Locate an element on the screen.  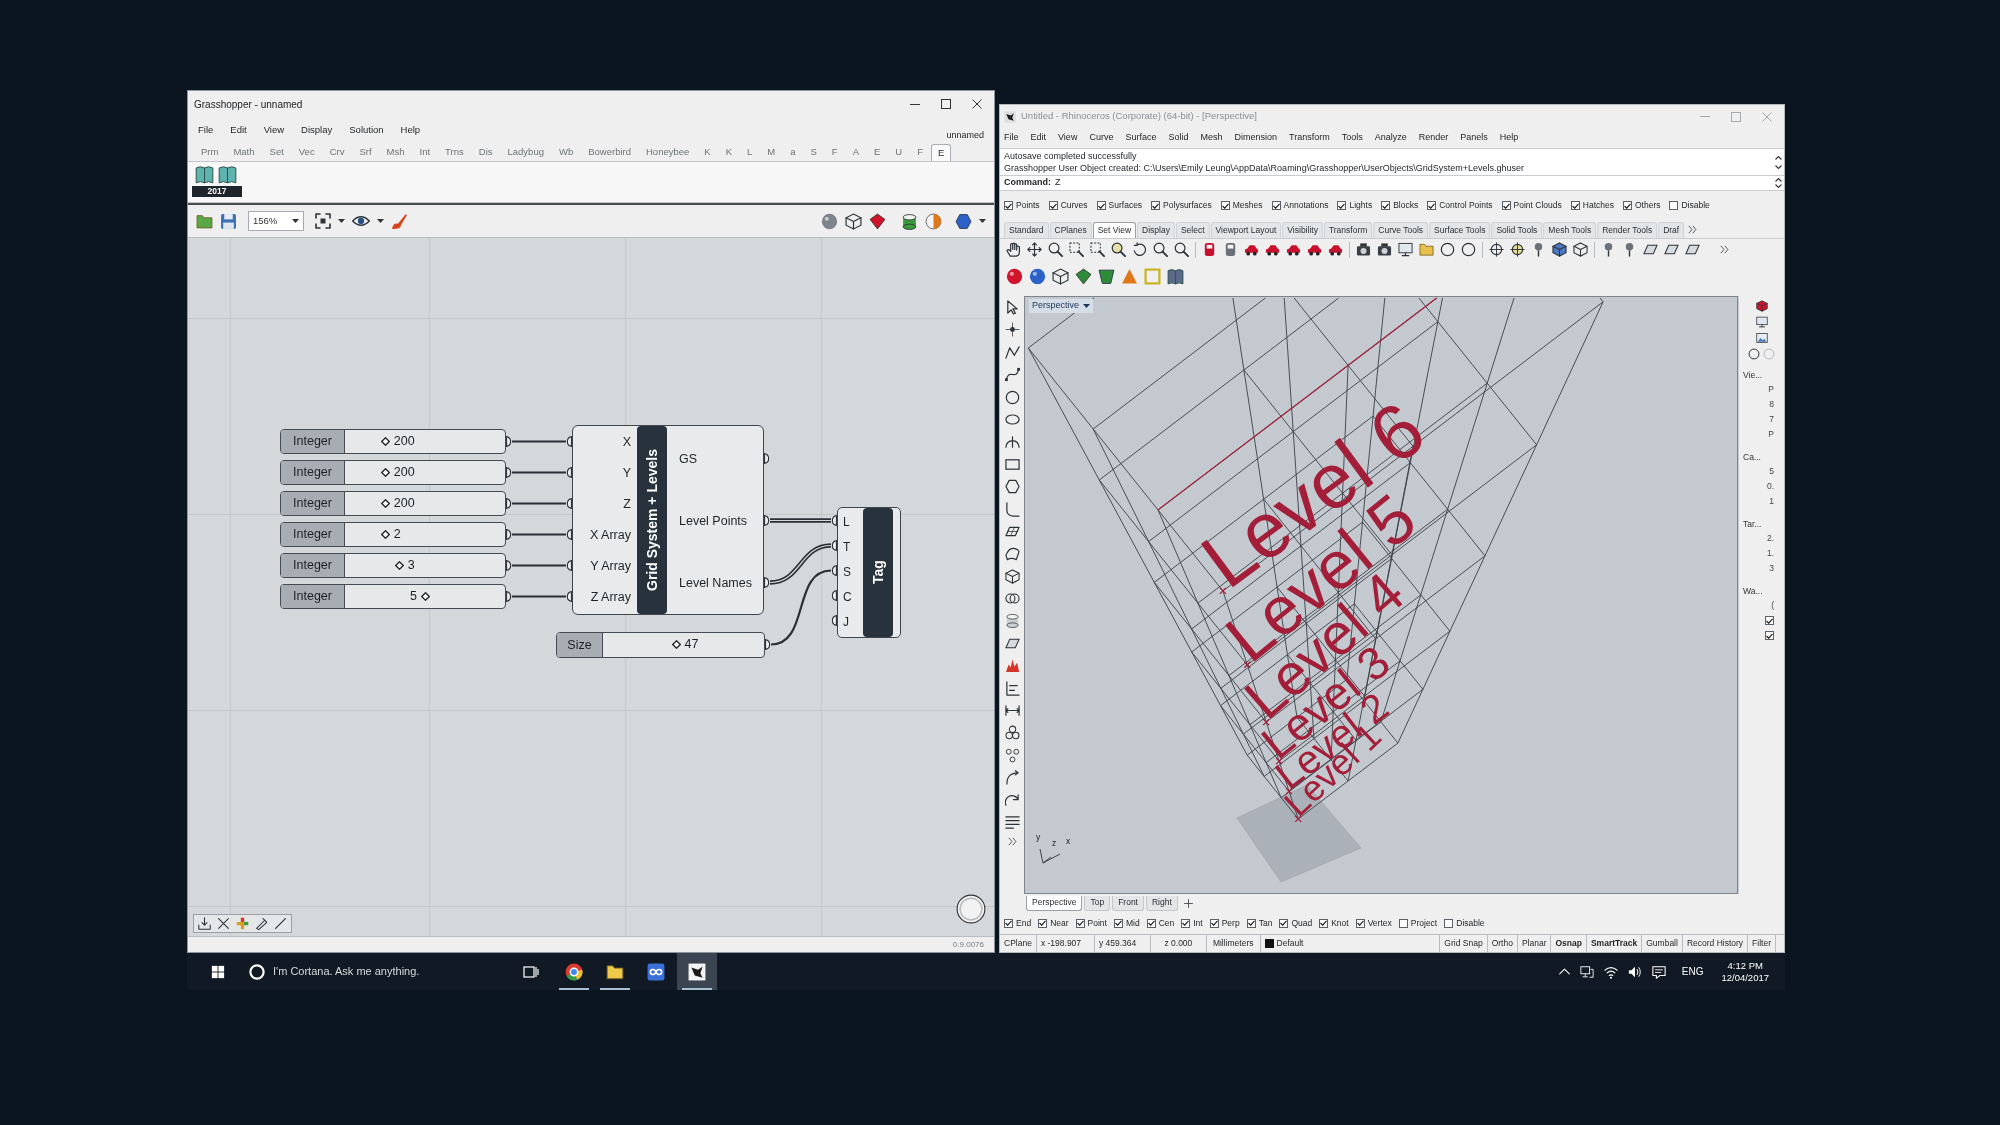
viewport-title-menu: Perspective is located at coordinates (1061, 306).